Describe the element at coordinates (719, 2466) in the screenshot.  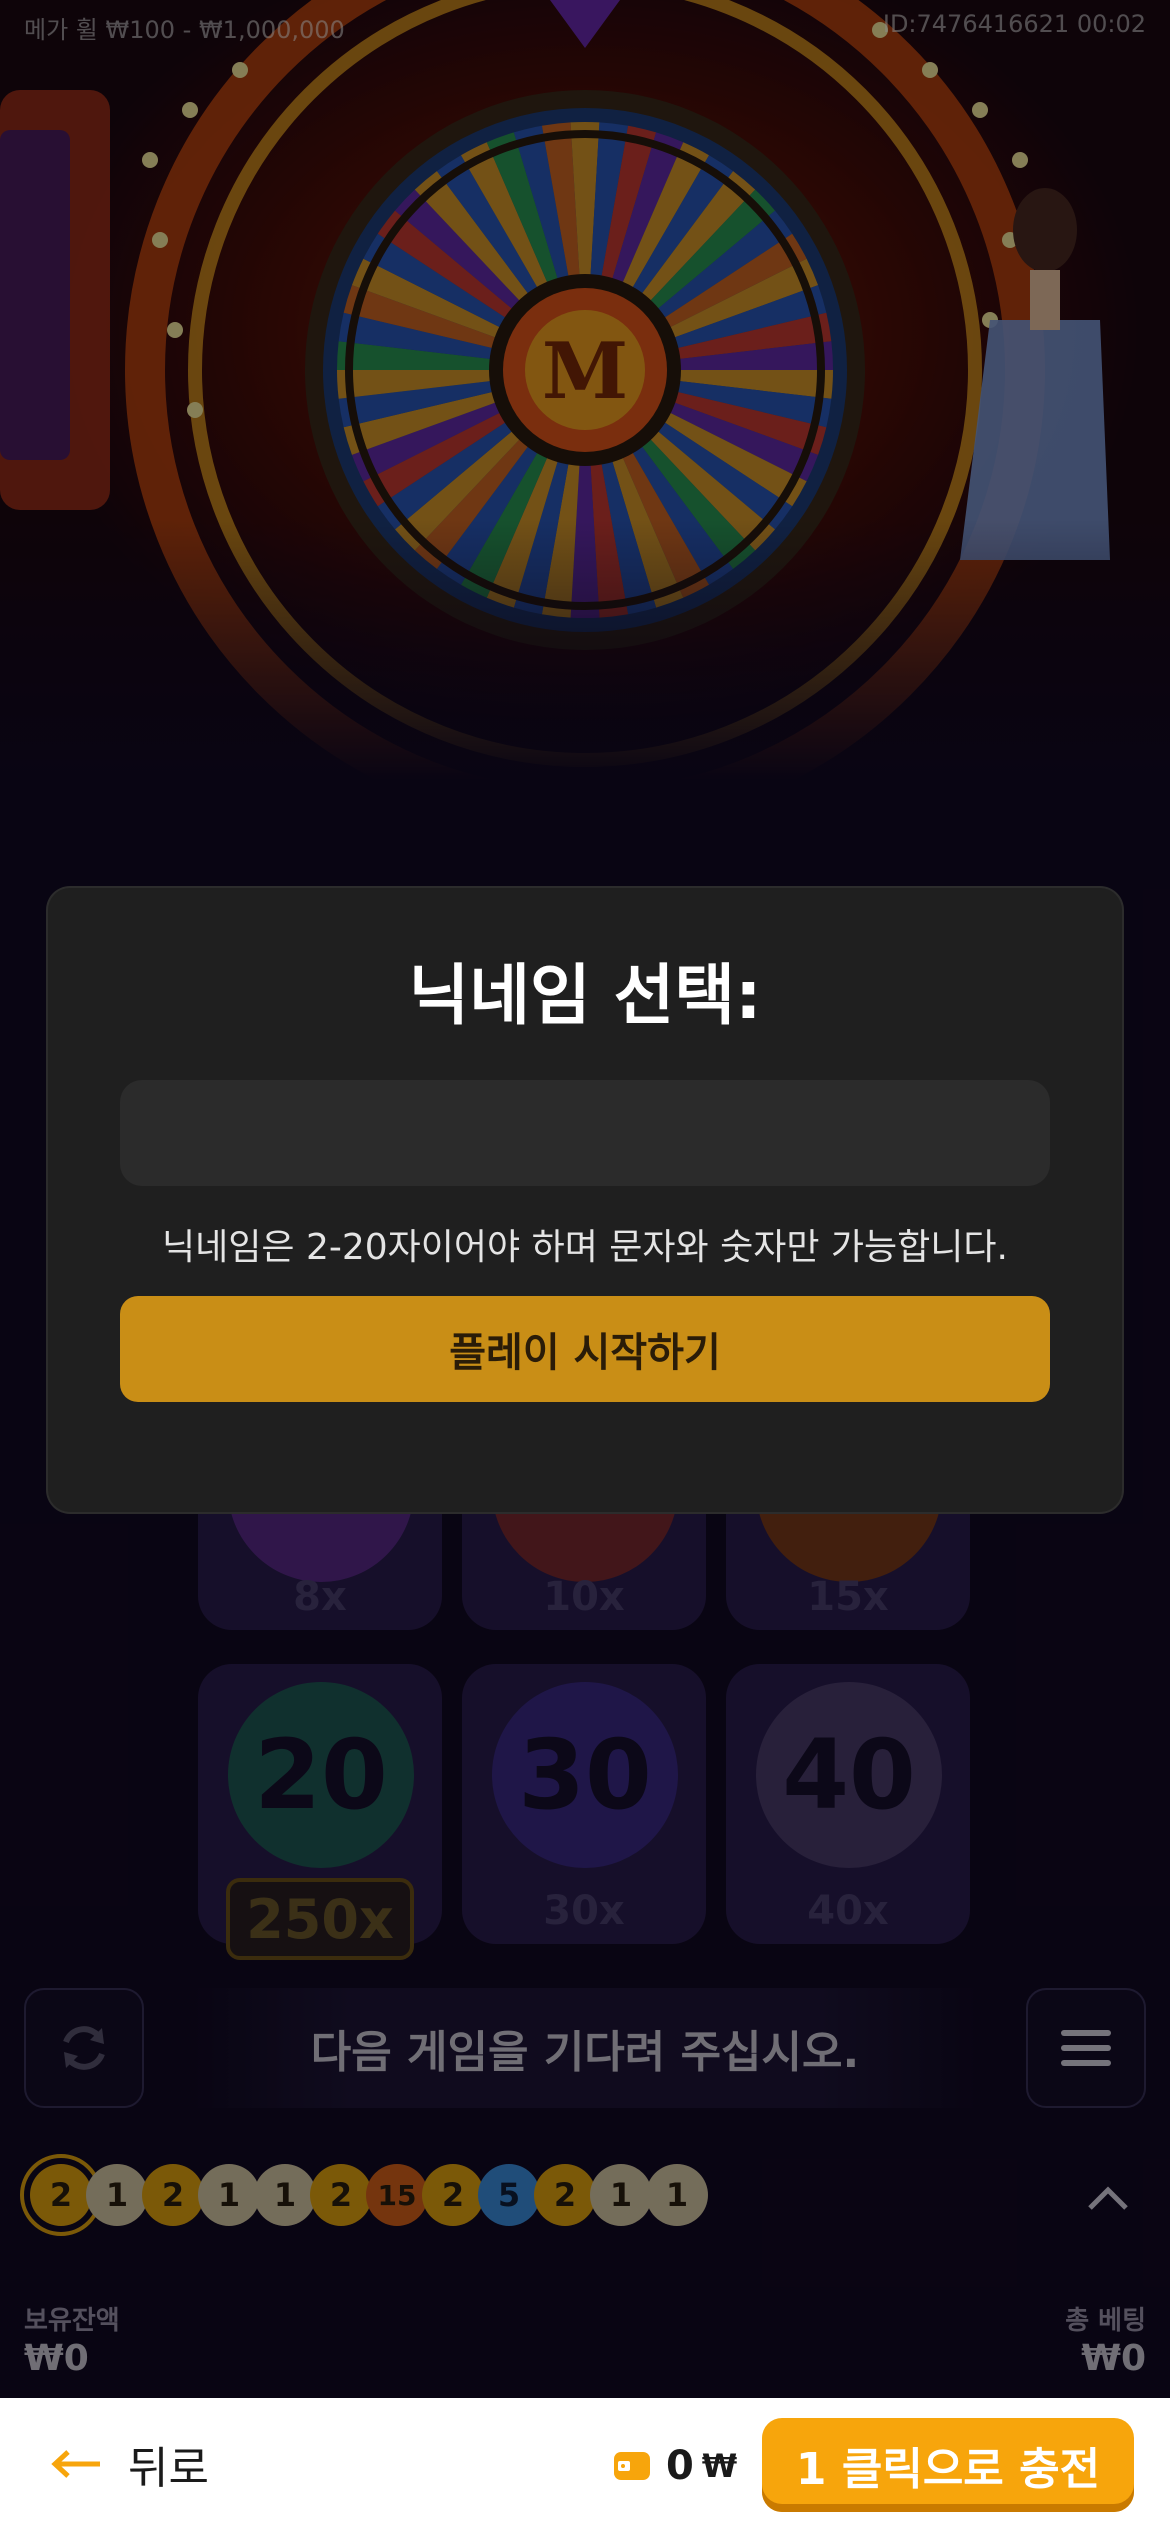
I see `wallet-currency: ₩` at that location.